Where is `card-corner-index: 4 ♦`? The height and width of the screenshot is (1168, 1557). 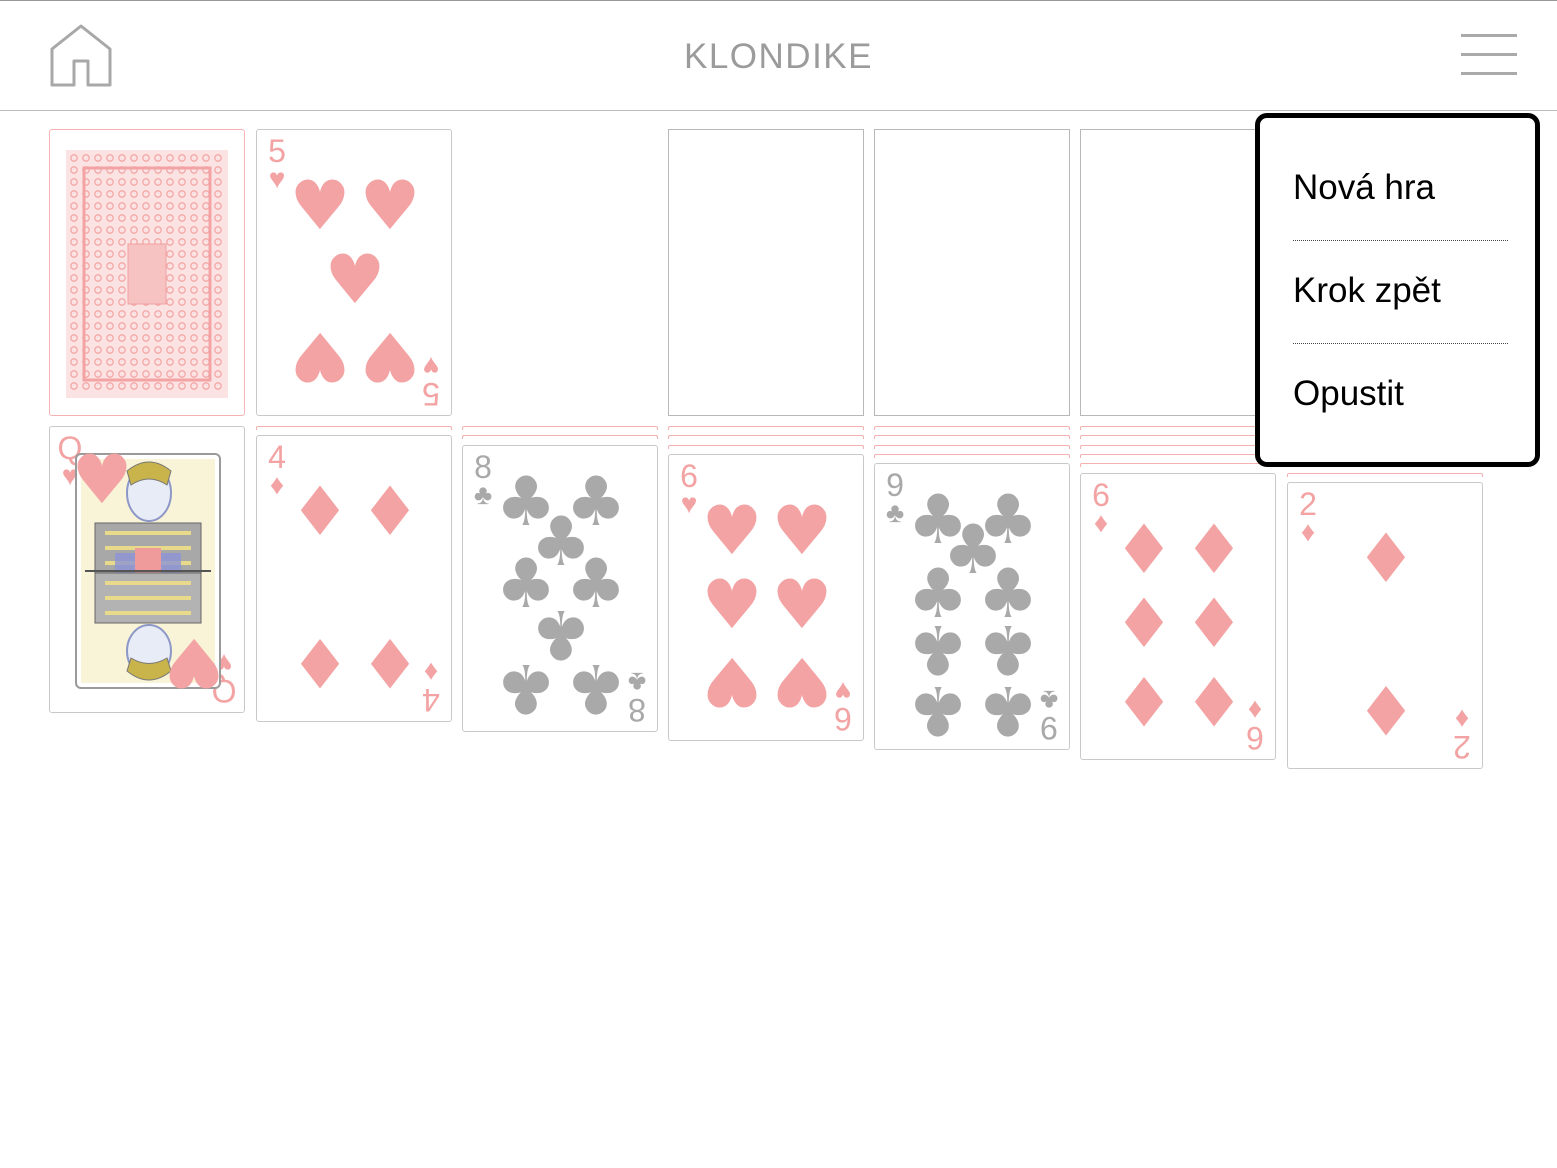 card-corner-index: 4 ♦ is located at coordinates (277, 470).